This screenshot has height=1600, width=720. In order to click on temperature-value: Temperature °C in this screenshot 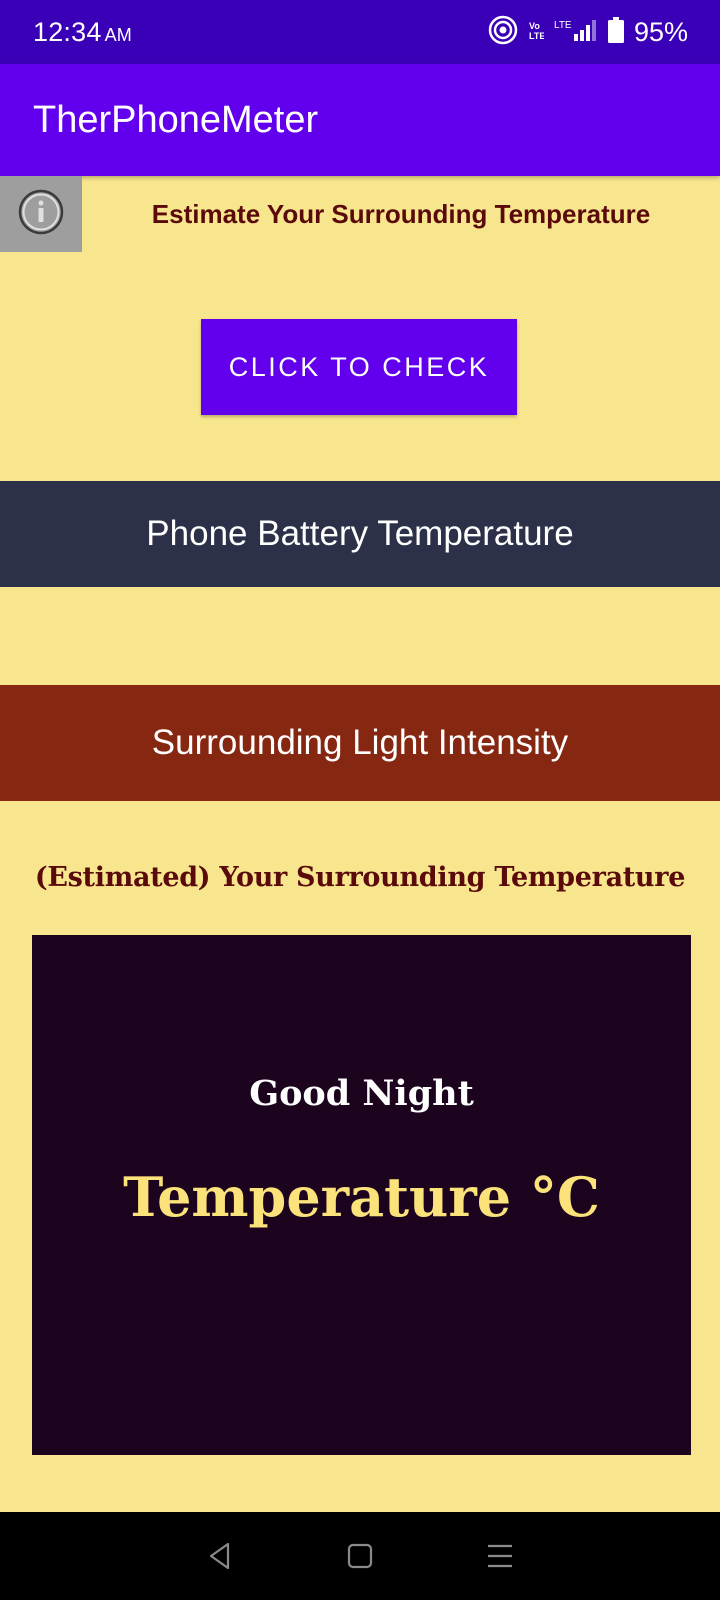, I will do `click(361, 1197)`.